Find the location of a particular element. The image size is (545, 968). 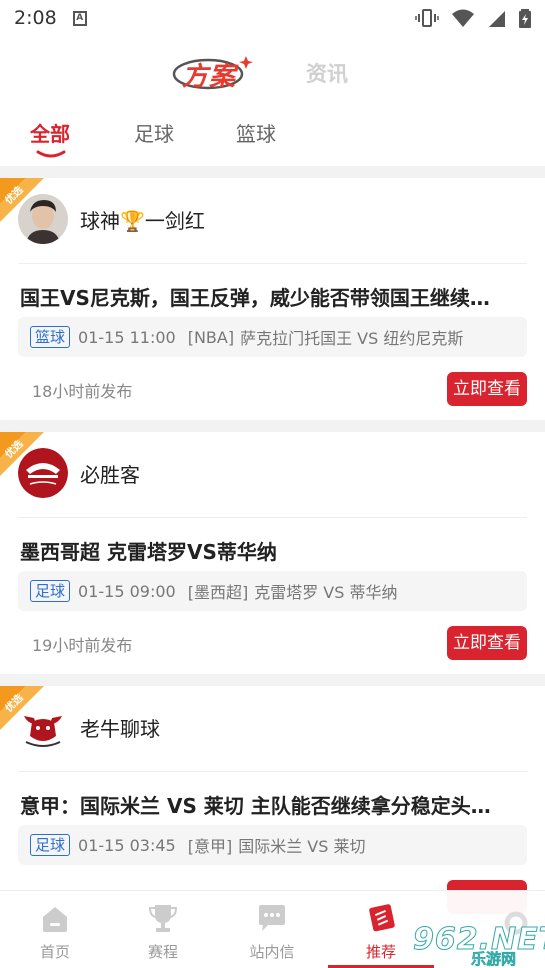

nav-schedule: 赛程 is located at coordinates (163, 932).